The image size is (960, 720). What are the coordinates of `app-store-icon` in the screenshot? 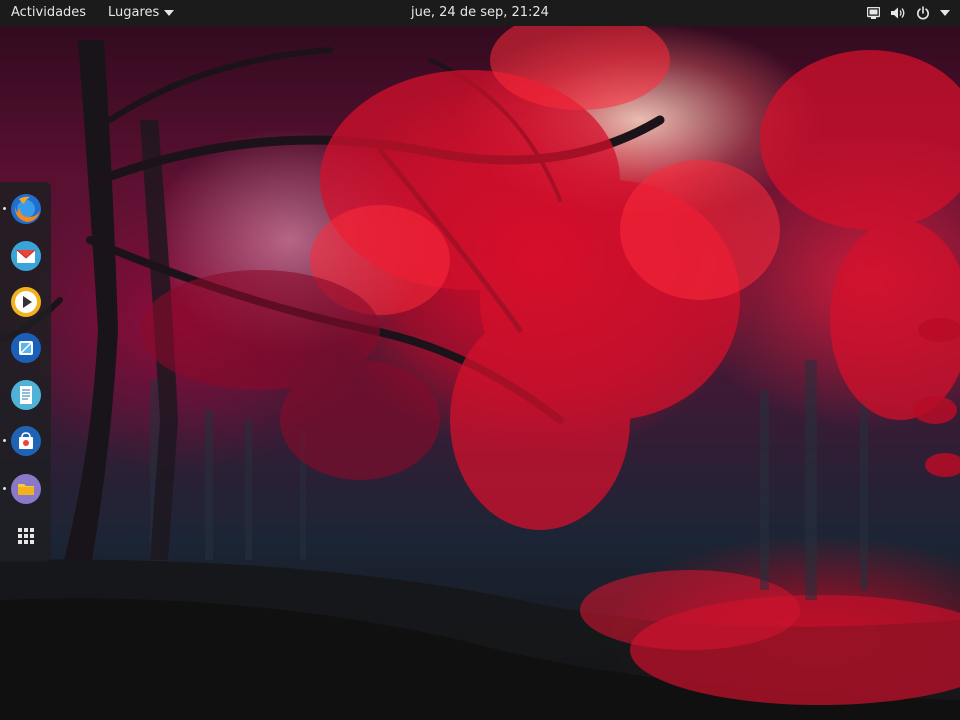 It's located at (26, 348).